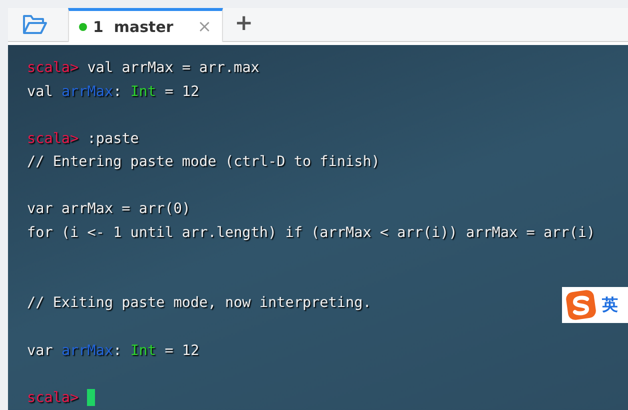 Image resolution: width=628 pixels, height=410 pixels. What do you see at coordinates (173, 68) in the screenshot?
I see `output-text: val arrMax = arr.max` at bounding box center [173, 68].